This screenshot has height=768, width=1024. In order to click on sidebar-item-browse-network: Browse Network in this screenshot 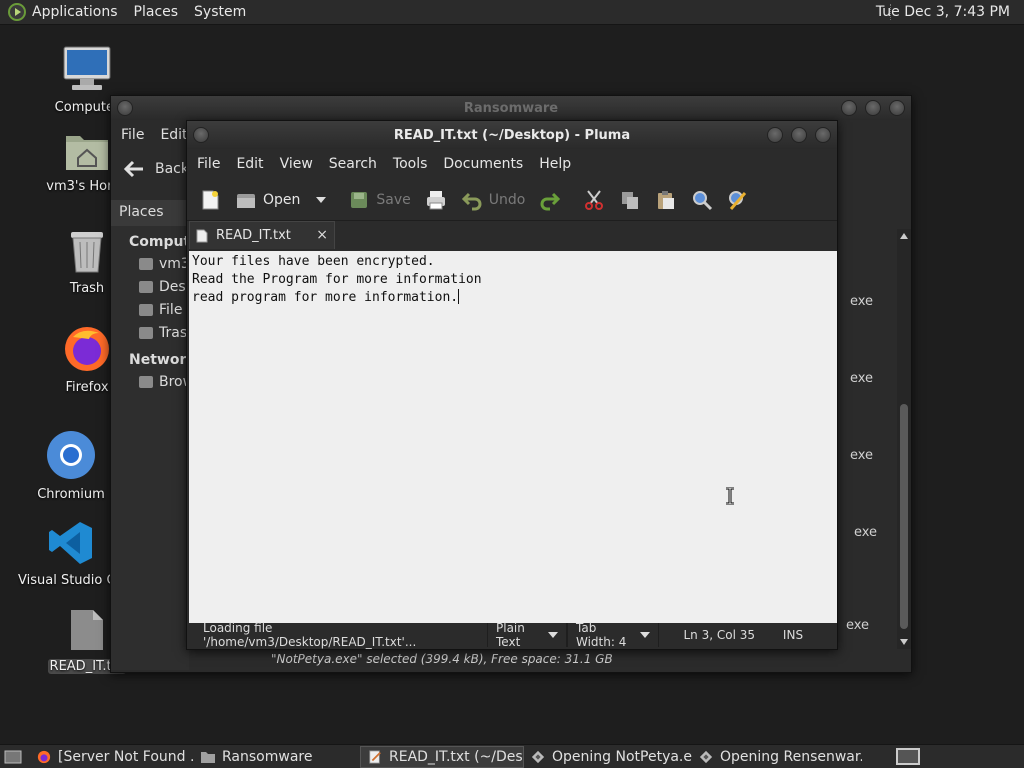, I will do `click(150, 381)`.